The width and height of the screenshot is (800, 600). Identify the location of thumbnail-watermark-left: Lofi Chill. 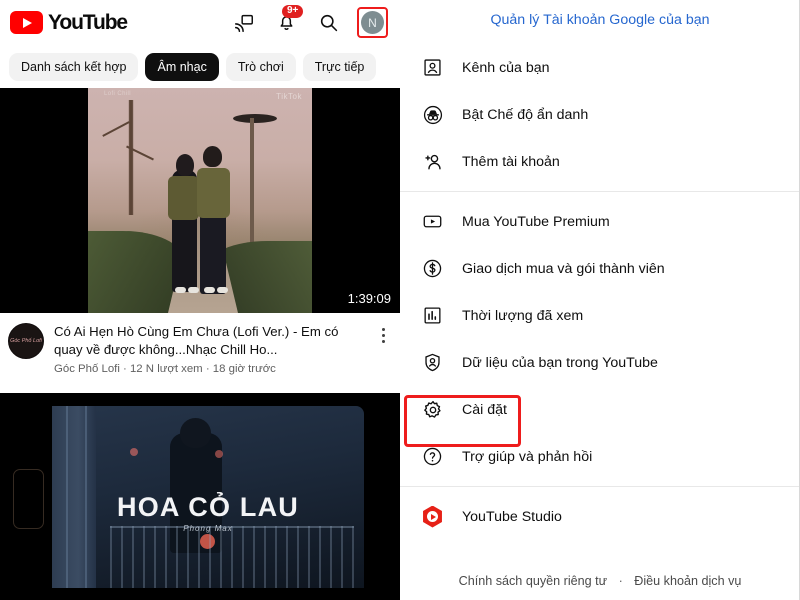
(118, 94).